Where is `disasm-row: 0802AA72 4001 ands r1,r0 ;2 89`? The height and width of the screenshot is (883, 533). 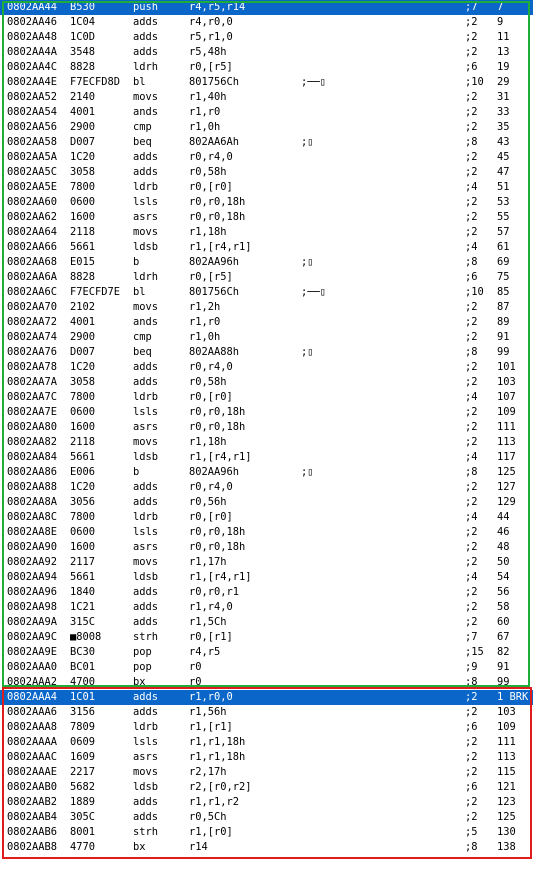
disasm-row: 0802AA72 4001 ands r1,r0 ;2 89 is located at coordinates (266, 322).